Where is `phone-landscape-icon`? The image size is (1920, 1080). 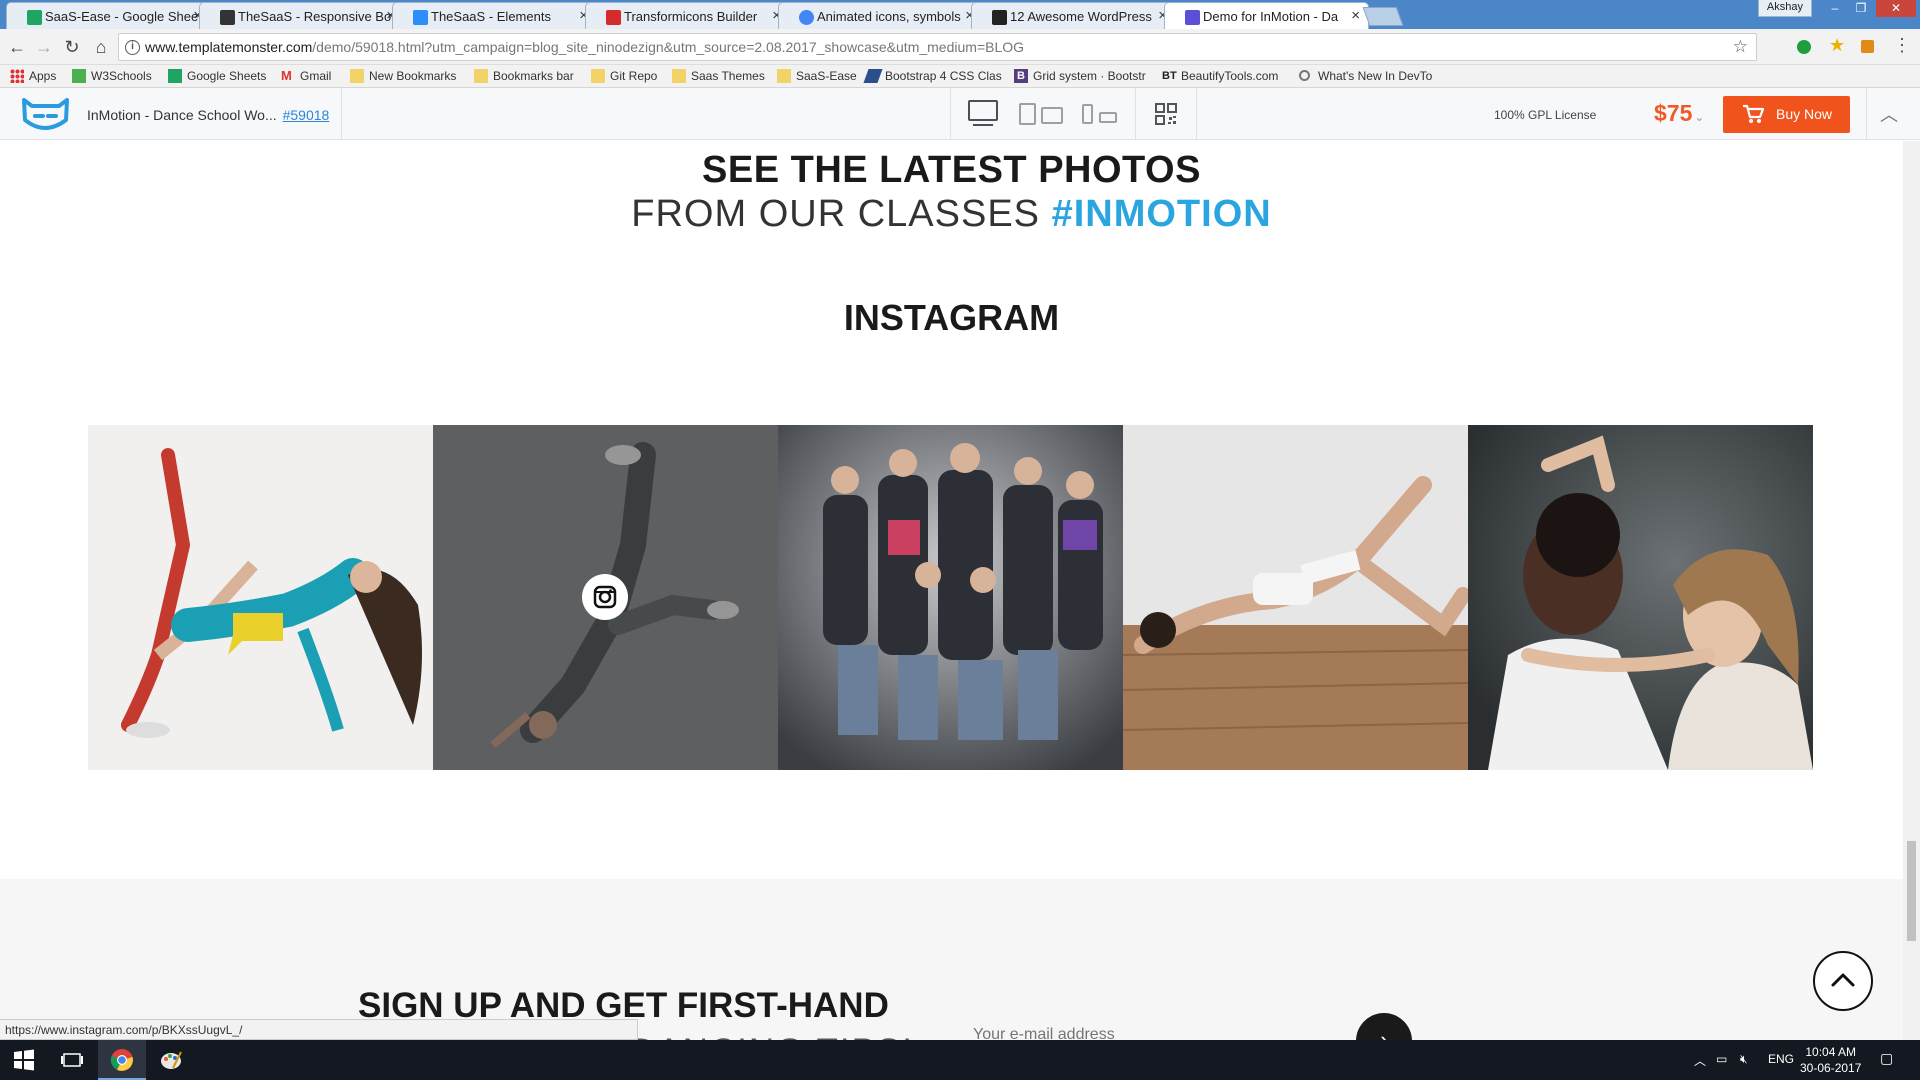 phone-landscape-icon is located at coordinates (1108, 117).